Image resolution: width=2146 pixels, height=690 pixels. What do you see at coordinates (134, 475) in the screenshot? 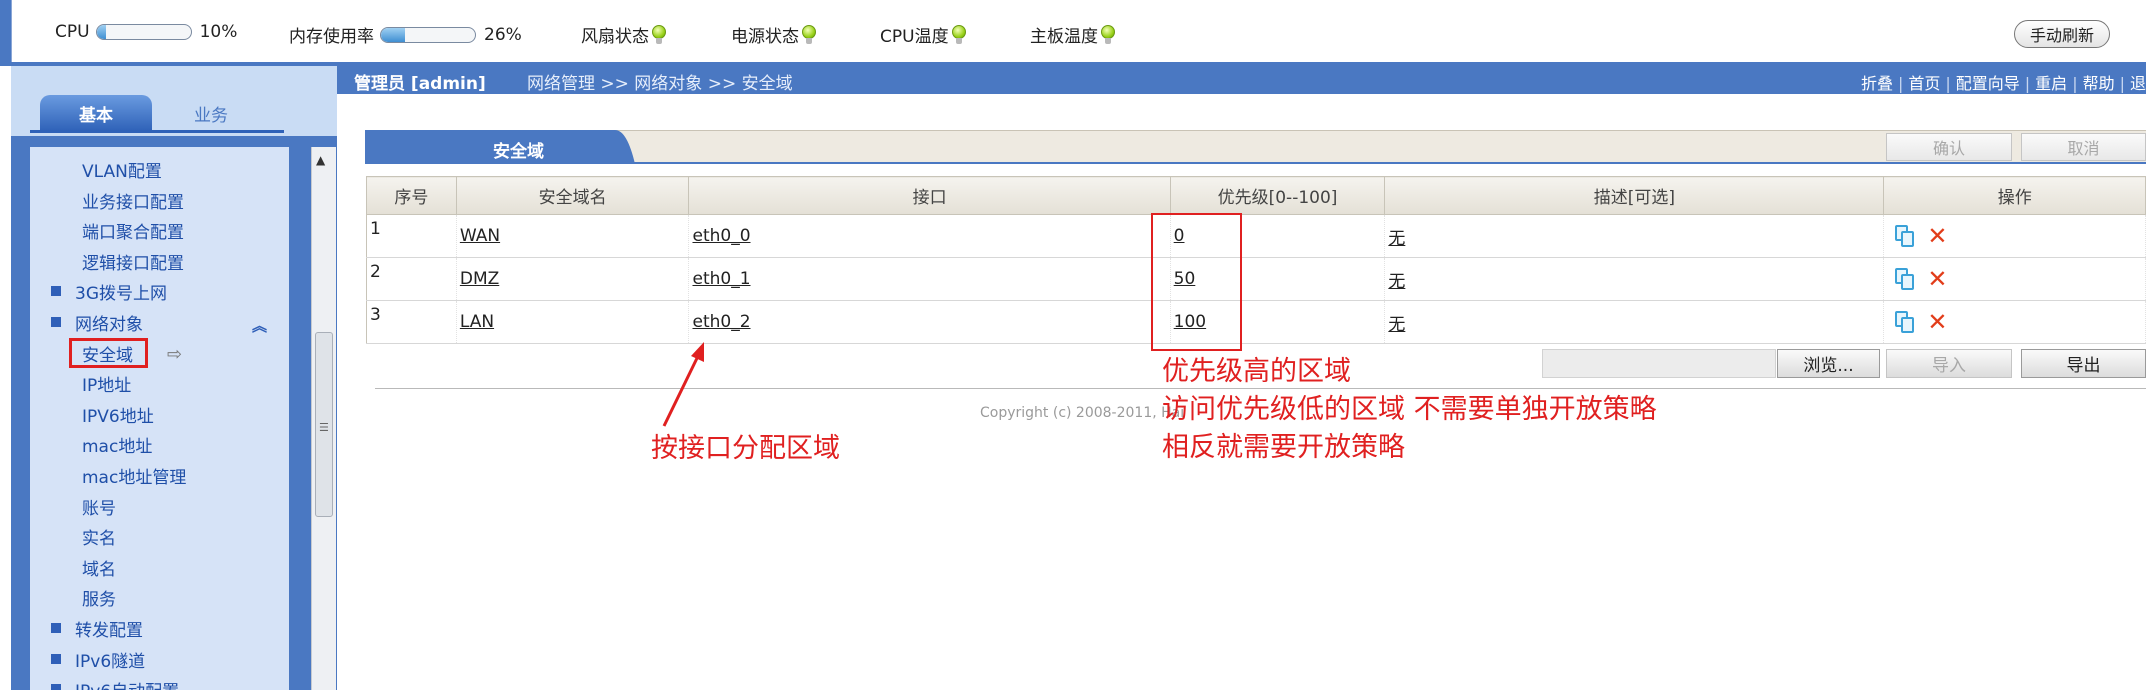
I see `sidebar-item: mac地址管理` at bounding box center [134, 475].